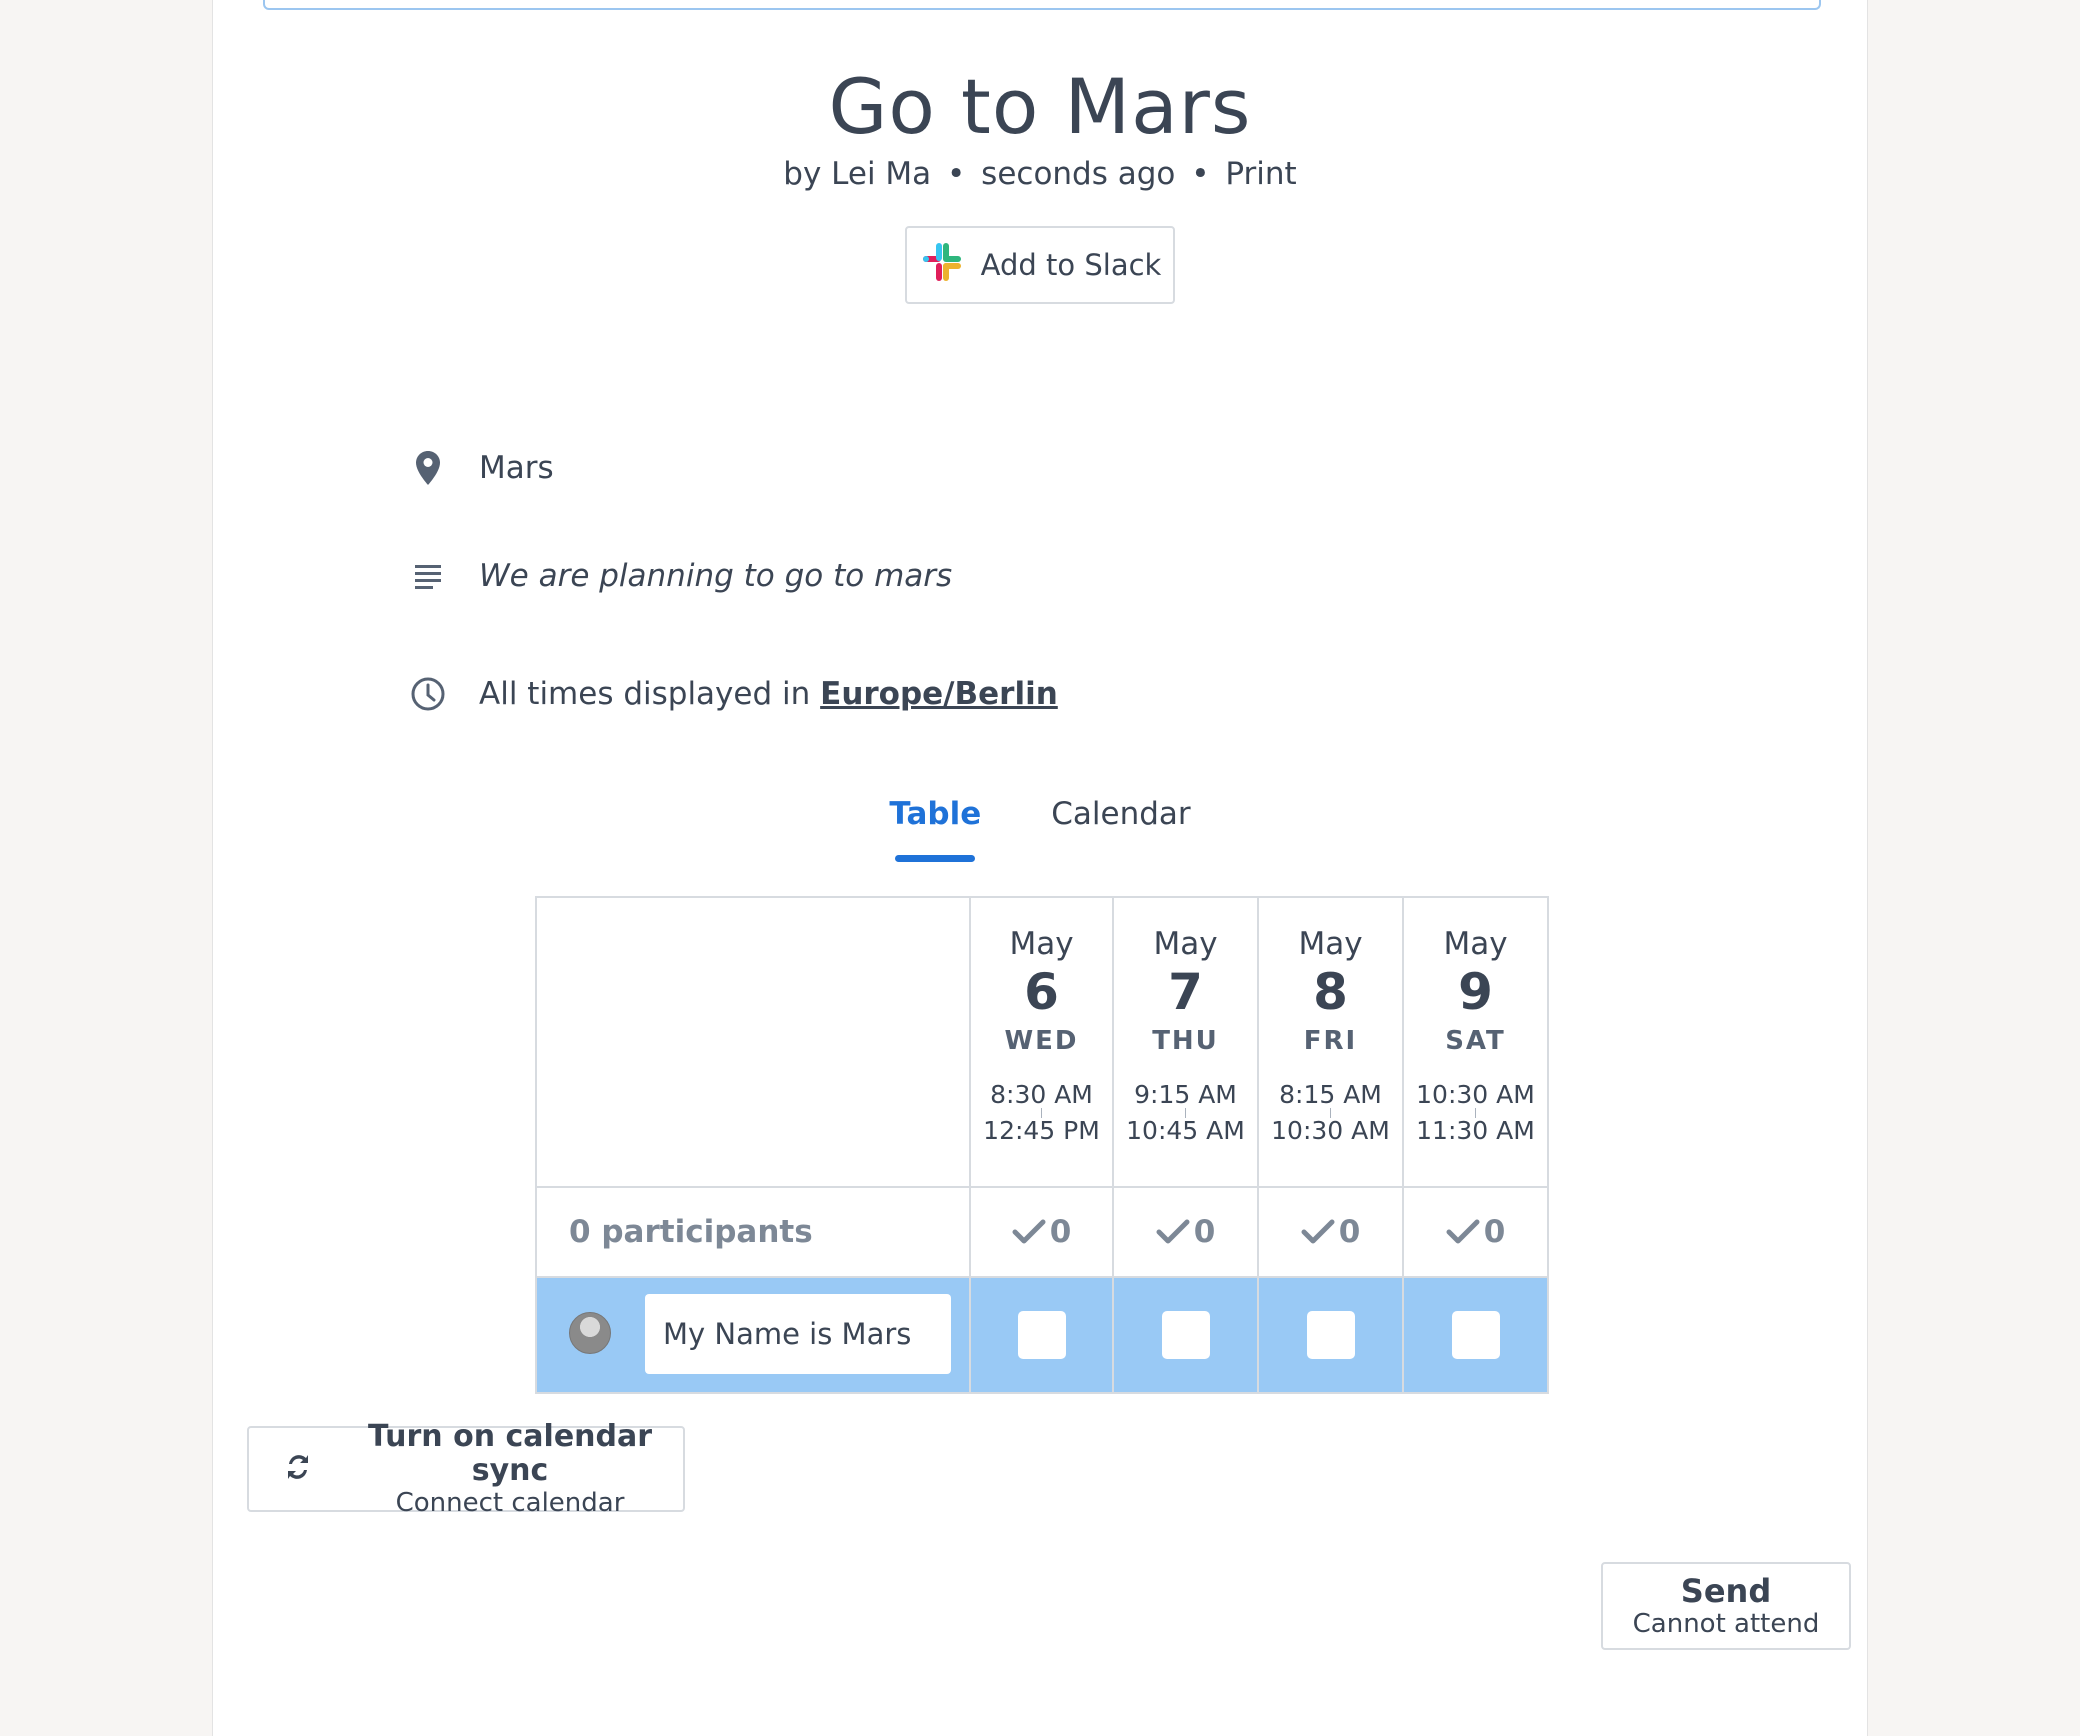 The width and height of the screenshot is (2080, 1736). I want to click on option-end-time: 12:45 PM, so click(1041, 1130).